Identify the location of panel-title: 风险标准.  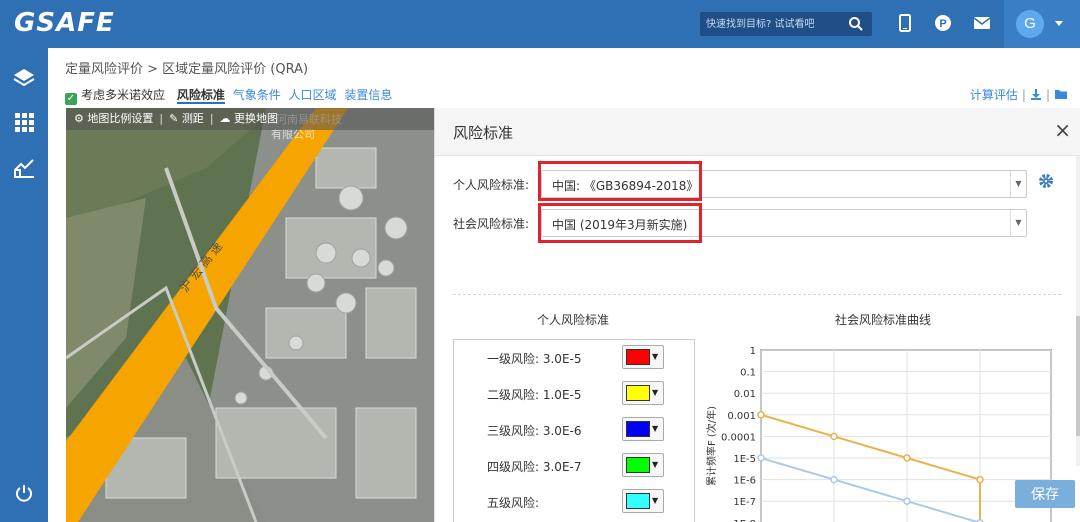
(483, 133).